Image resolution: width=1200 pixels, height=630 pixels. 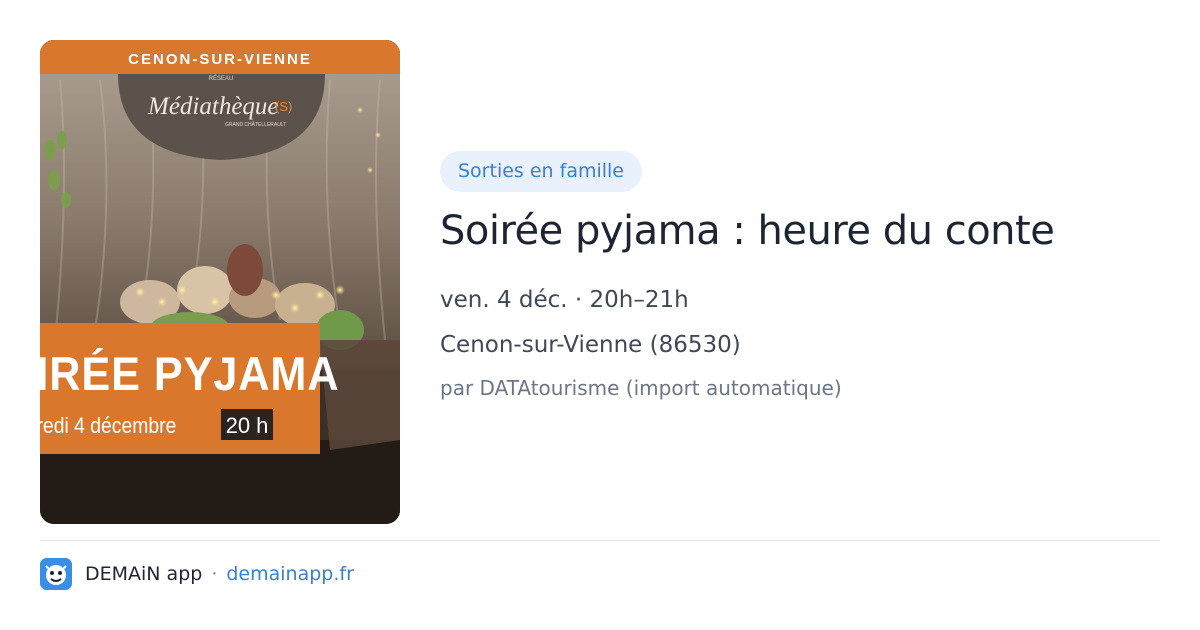 I want to click on poster-town-text: CENON-SUR-VIENNE, so click(x=220, y=59).